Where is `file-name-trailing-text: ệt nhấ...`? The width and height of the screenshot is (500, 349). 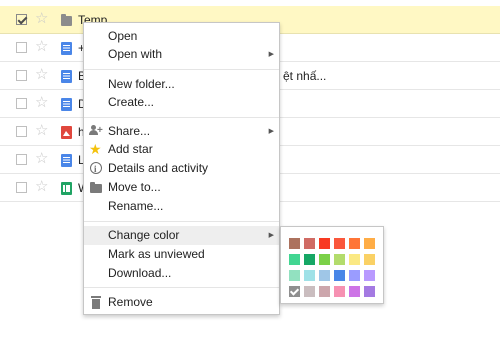
file-name-trailing-text: ệt nhấ... is located at coordinates (305, 76).